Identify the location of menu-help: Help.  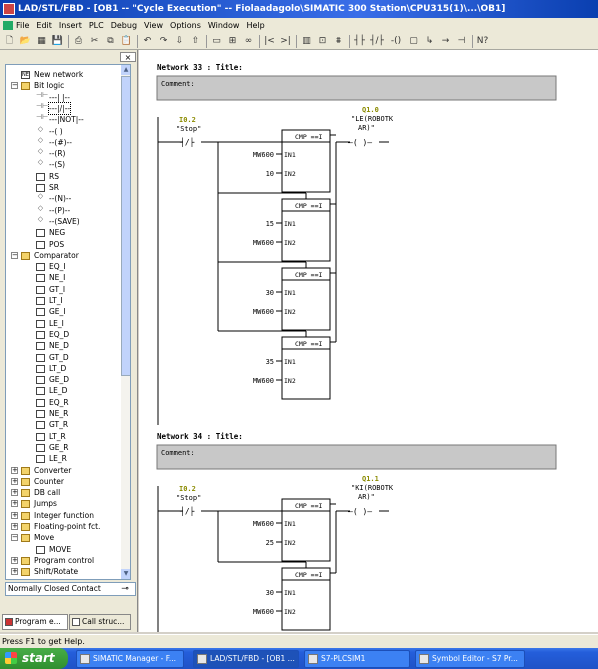
(255, 25).